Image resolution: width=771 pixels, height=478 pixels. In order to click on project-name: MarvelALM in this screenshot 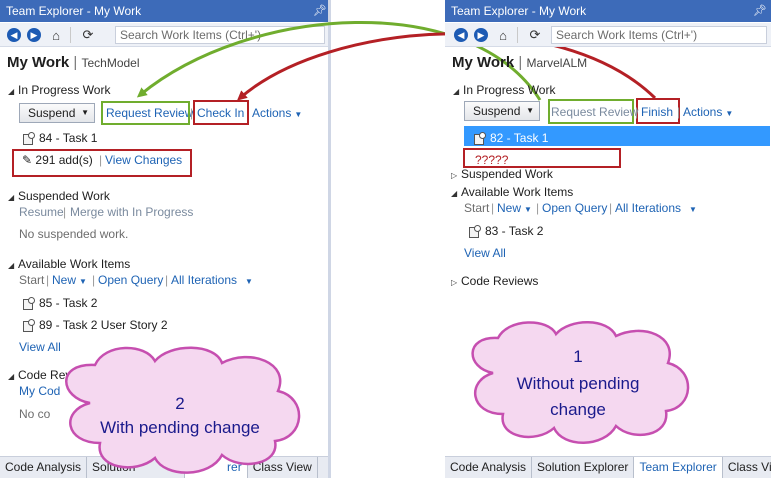, I will do `click(557, 63)`.